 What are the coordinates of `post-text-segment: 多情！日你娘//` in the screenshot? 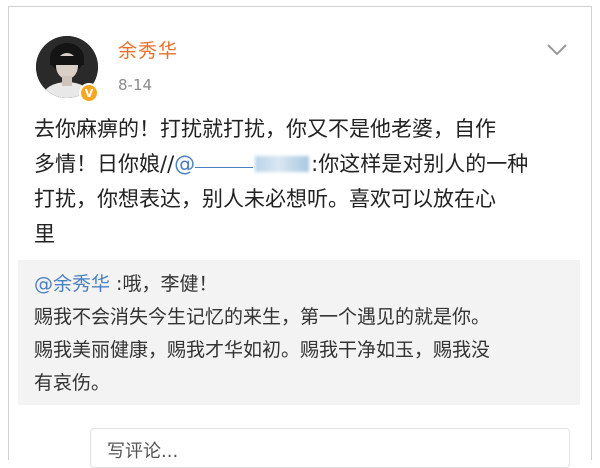 It's located at (104, 164).